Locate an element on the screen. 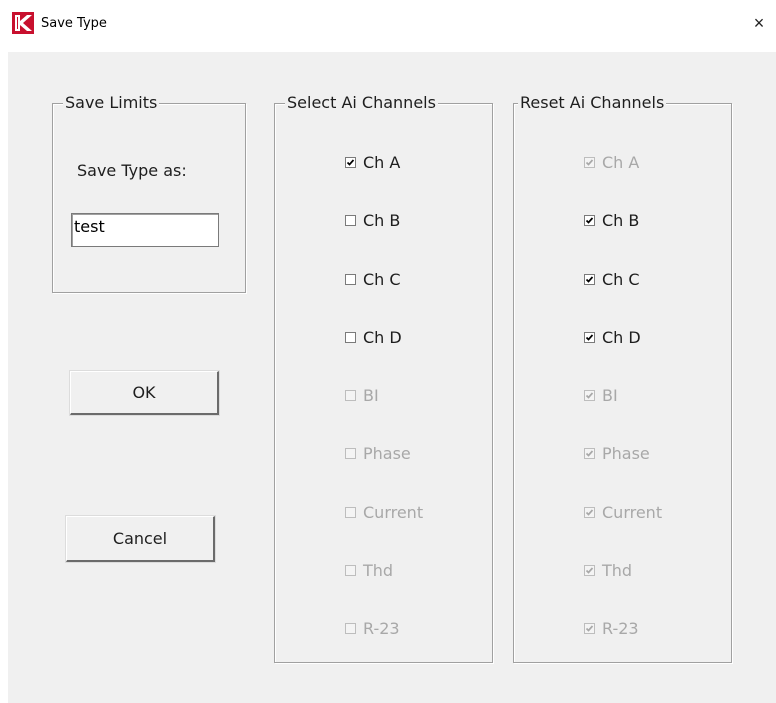 The image size is (776, 703). select-checkbox-ch-d: Ch D is located at coordinates (373, 337).